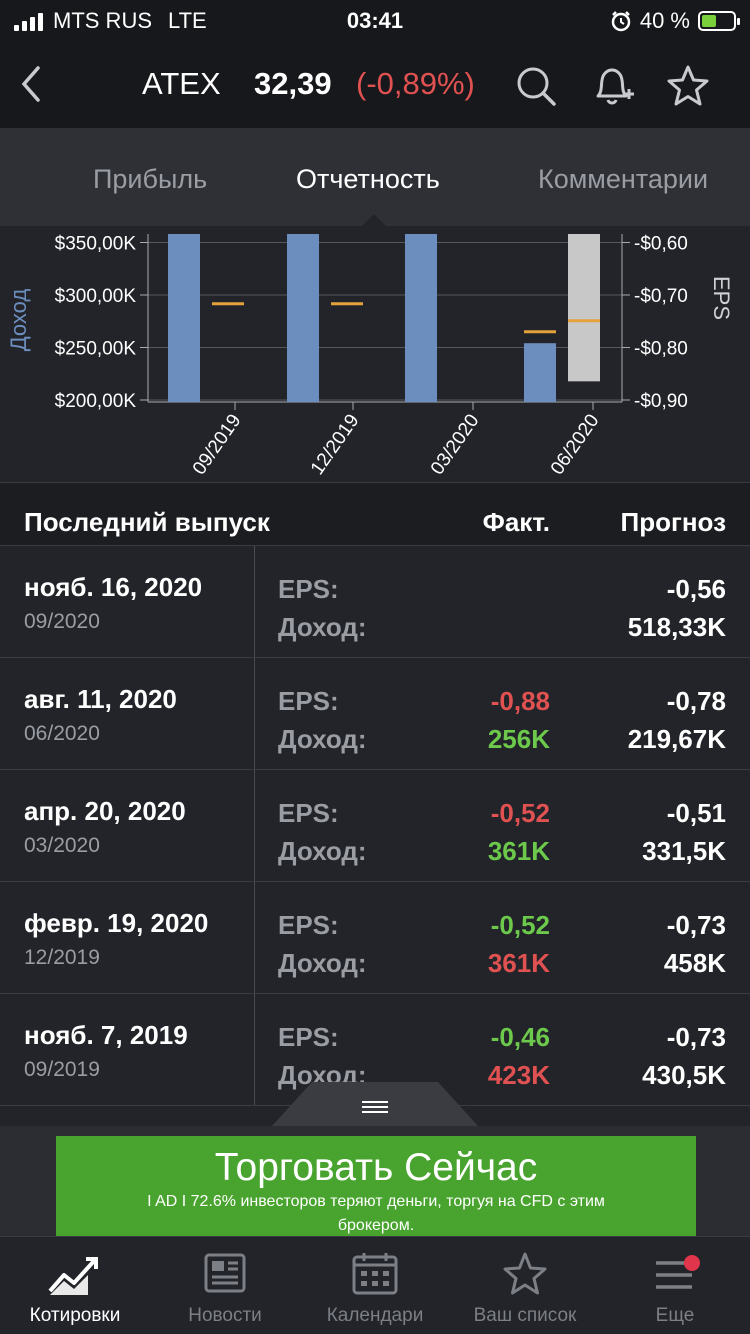 The width and height of the screenshot is (750, 1334). What do you see at coordinates (525, 1315) in the screenshot?
I see `nav-label: Ваш список` at bounding box center [525, 1315].